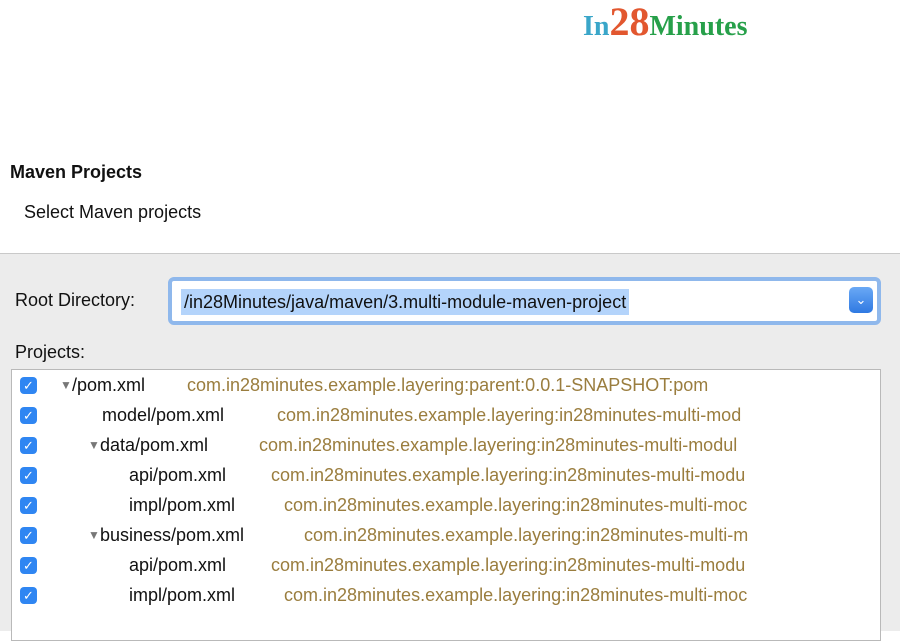  What do you see at coordinates (698, 26) in the screenshot?
I see `logo-part-minutes: Minutes` at bounding box center [698, 26].